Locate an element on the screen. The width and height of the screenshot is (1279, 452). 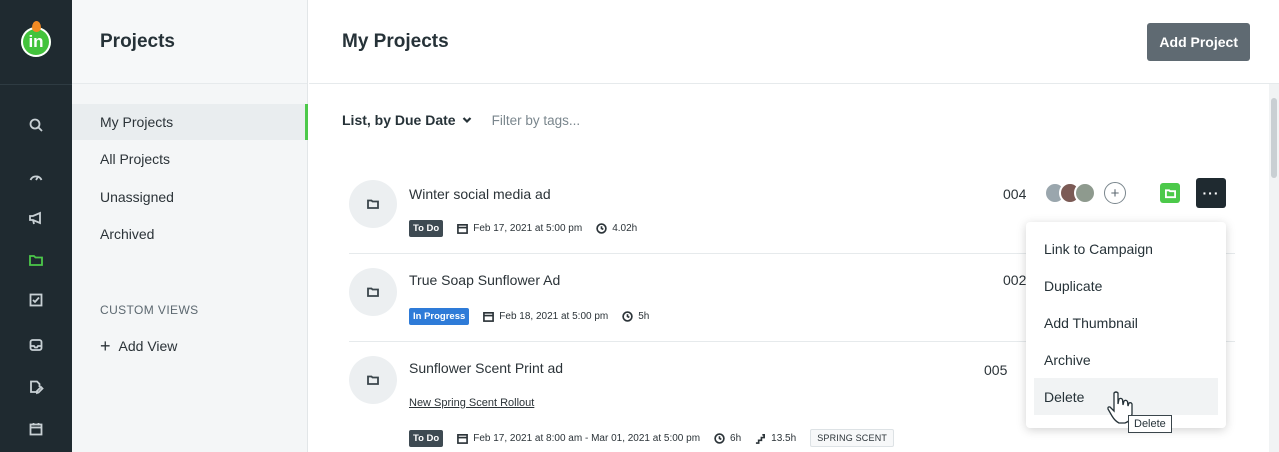
time-tracked: 6h is located at coordinates (727, 438).